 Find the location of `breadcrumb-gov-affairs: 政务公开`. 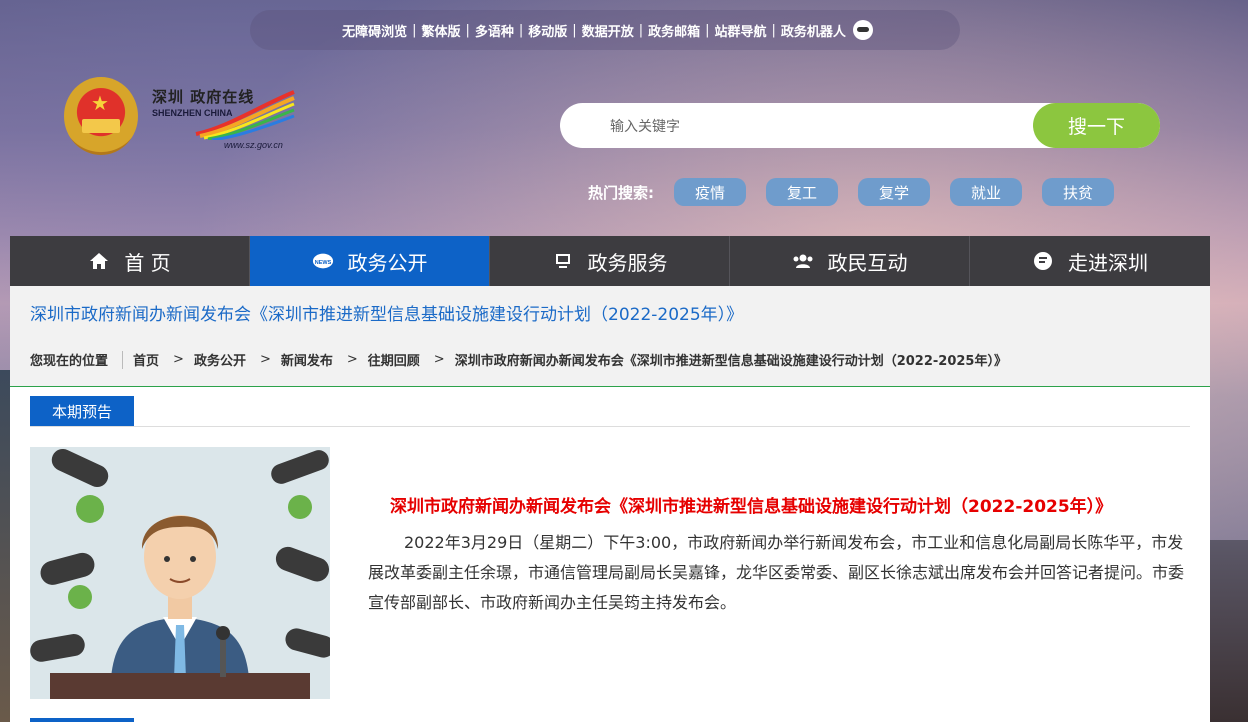

breadcrumb-gov-affairs: 政务公开 is located at coordinates (220, 359).